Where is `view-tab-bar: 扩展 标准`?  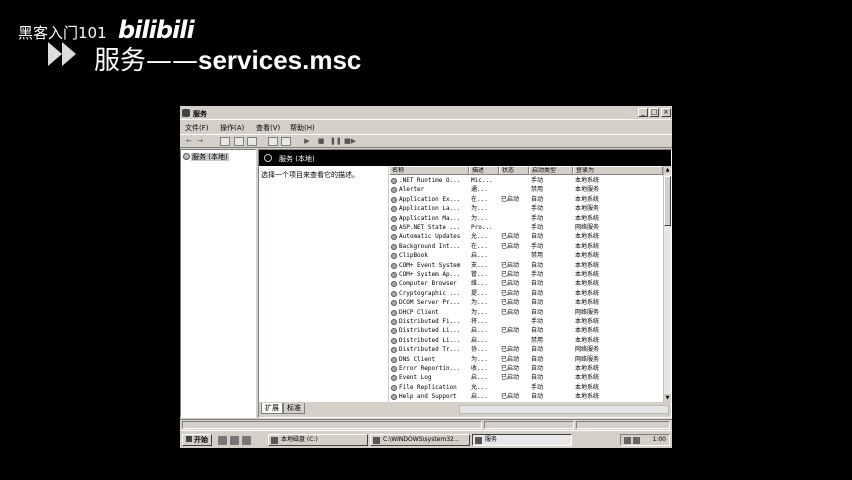
view-tab-bar: 扩展 标准 is located at coordinates (465, 409).